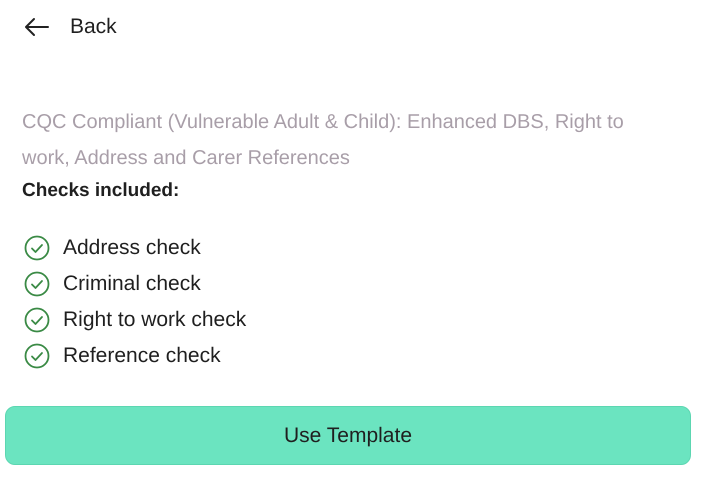 This screenshot has height=500, width=704. What do you see at coordinates (154, 320) in the screenshot?
I see `check-label: Right to work check` at bounding box center [154, 320].